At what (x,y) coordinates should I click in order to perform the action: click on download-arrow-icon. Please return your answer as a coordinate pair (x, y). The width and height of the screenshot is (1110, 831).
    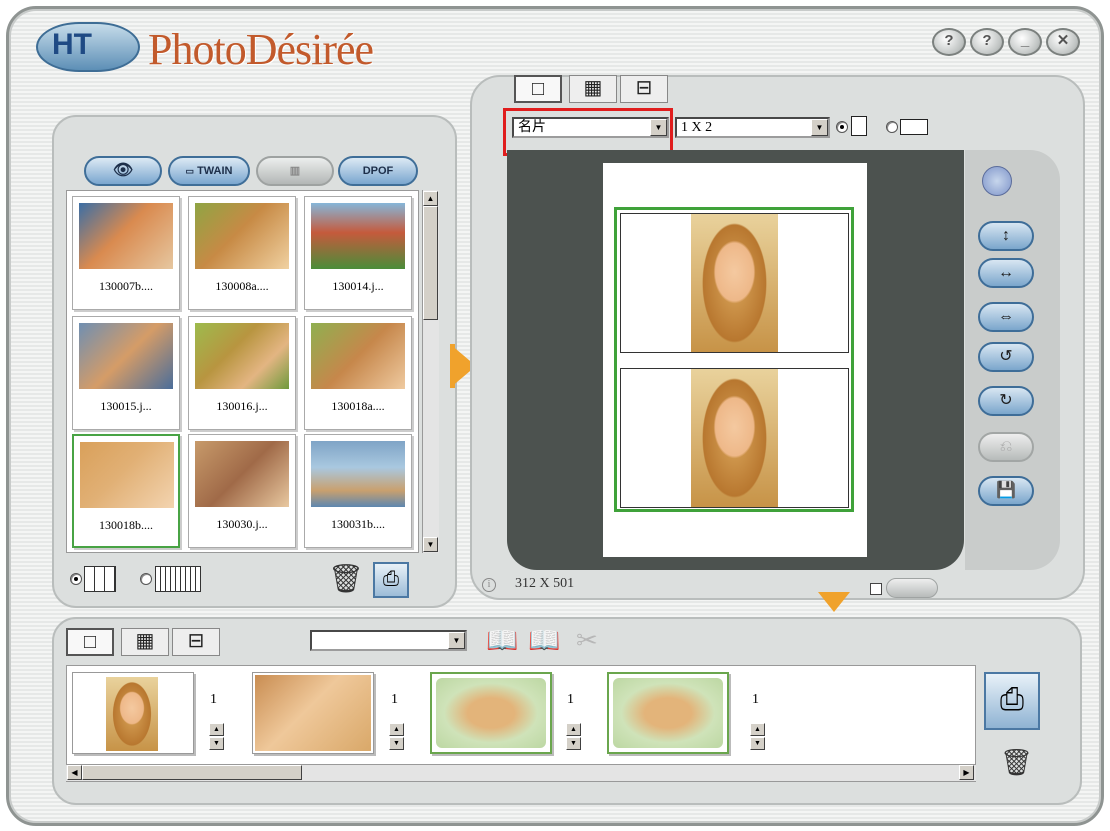
    Looking at the image, I should click on (834, 602).